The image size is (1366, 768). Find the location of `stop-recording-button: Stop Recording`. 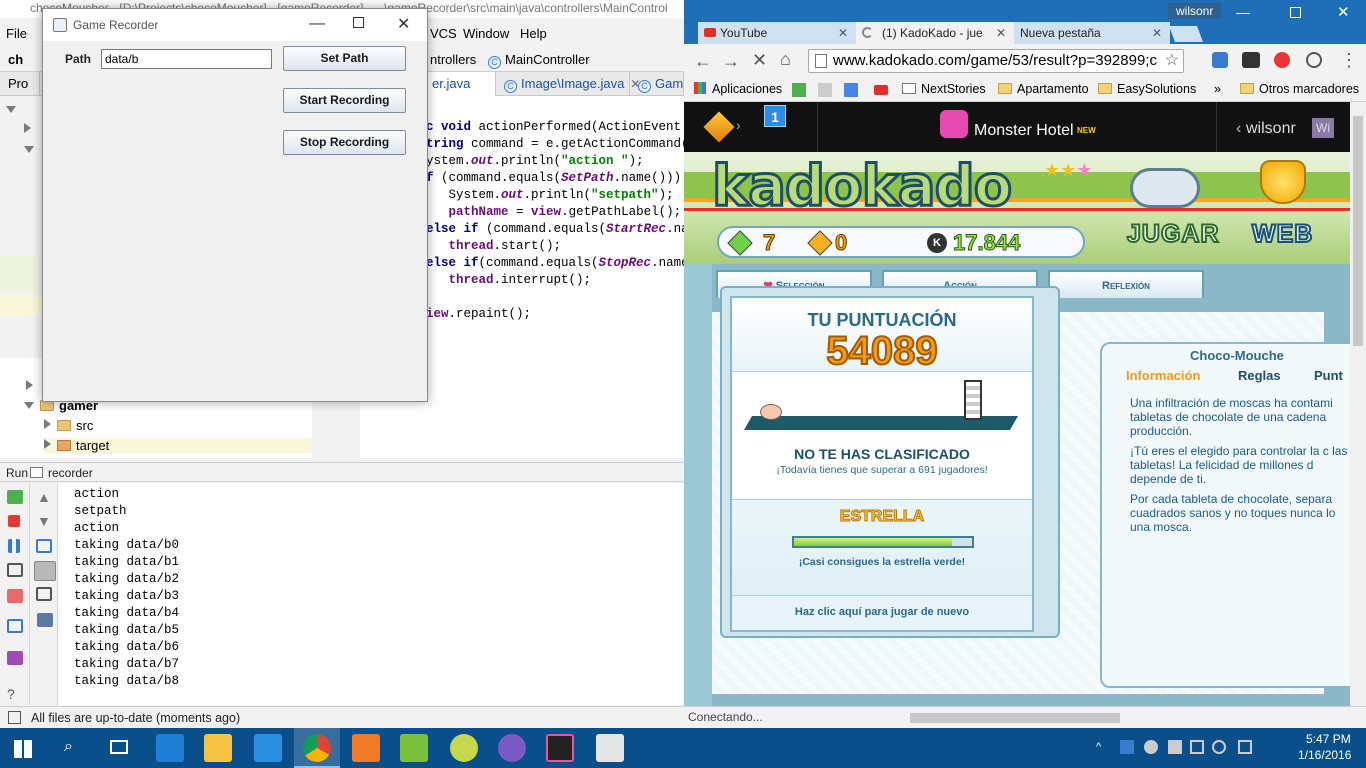

stop-recording-button: Stop Recording is located at coordinates (344, 142).